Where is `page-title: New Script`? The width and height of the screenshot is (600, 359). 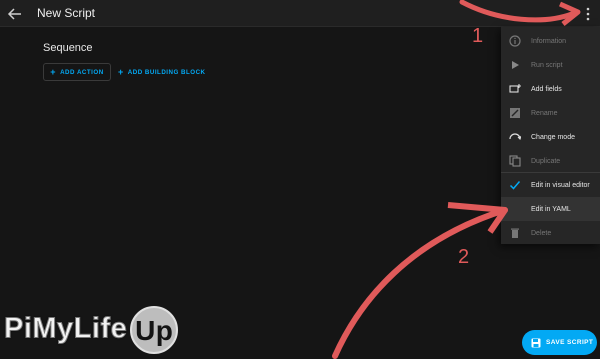 page-title: New Script is located at coordinates (66, 13).